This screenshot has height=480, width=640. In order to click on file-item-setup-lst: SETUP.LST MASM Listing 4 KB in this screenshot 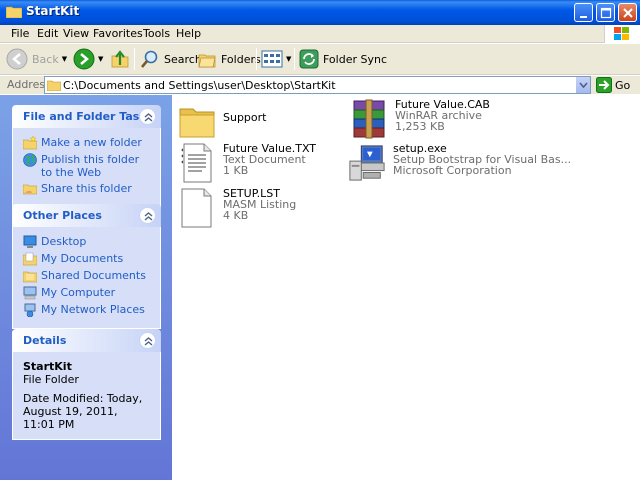, I will do `click(237, 208)`.